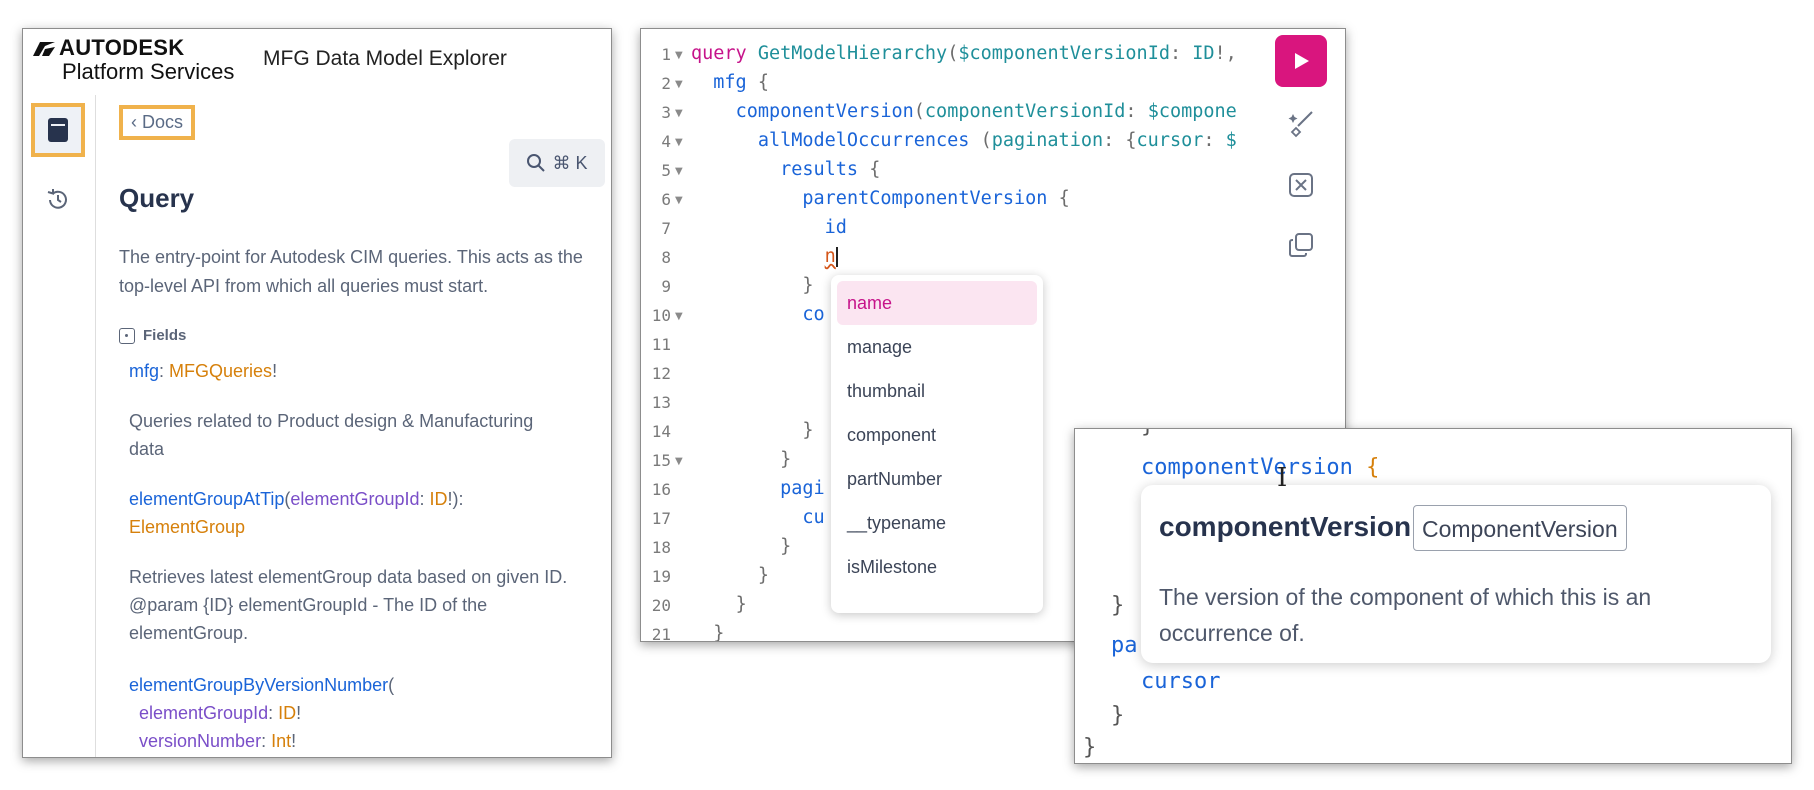  Describe the element at coordinates (937, 479) in the screenshot. I see `autocomplete-option: partNumber` at that location.